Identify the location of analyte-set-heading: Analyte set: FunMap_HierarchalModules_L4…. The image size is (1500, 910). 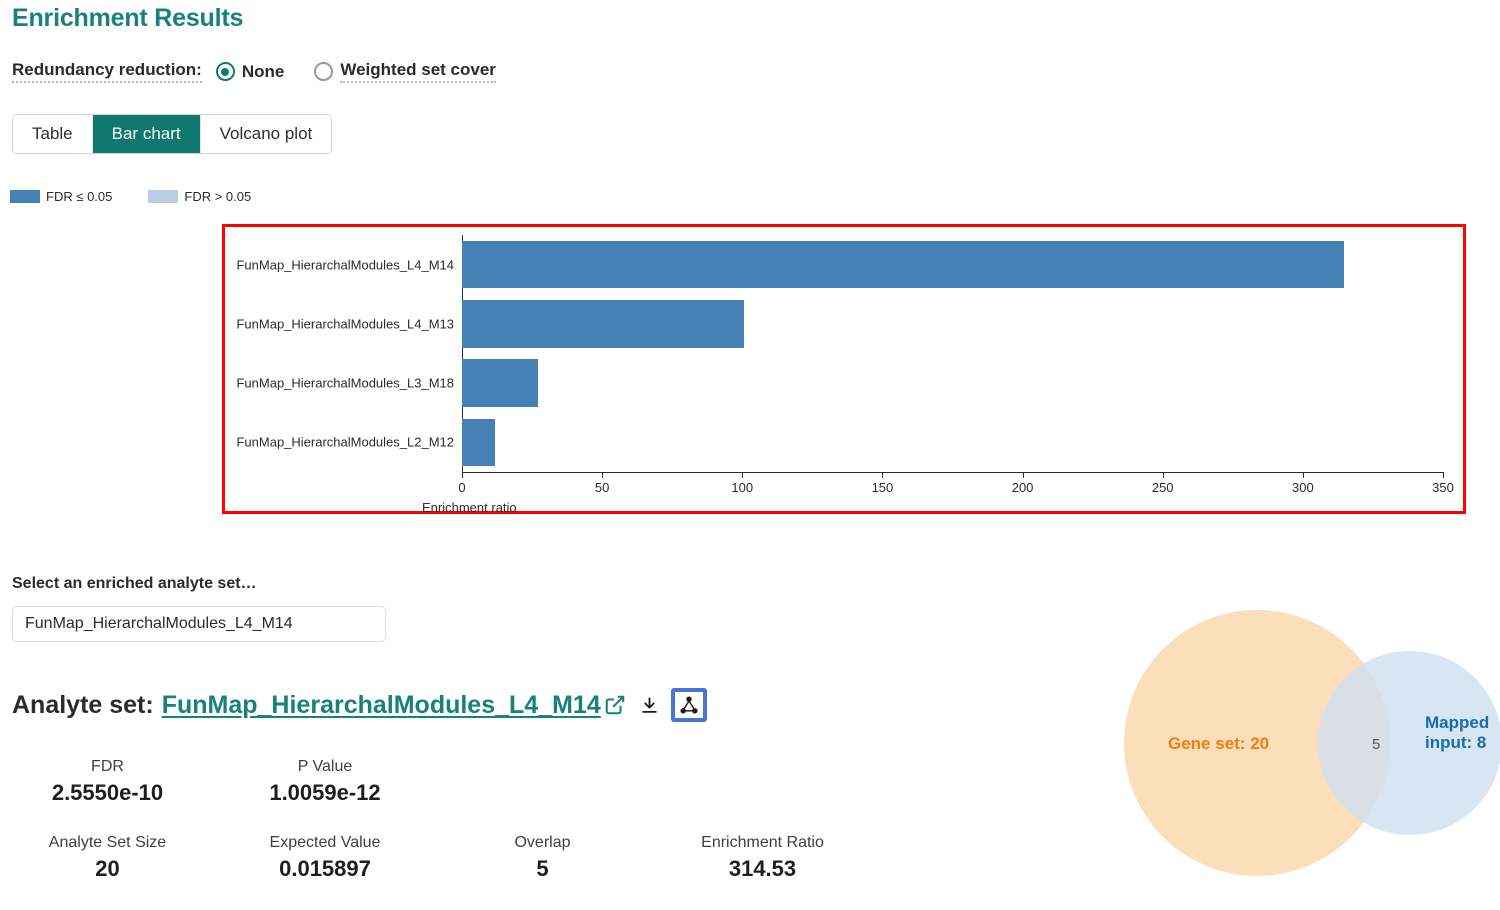
(359, 705).